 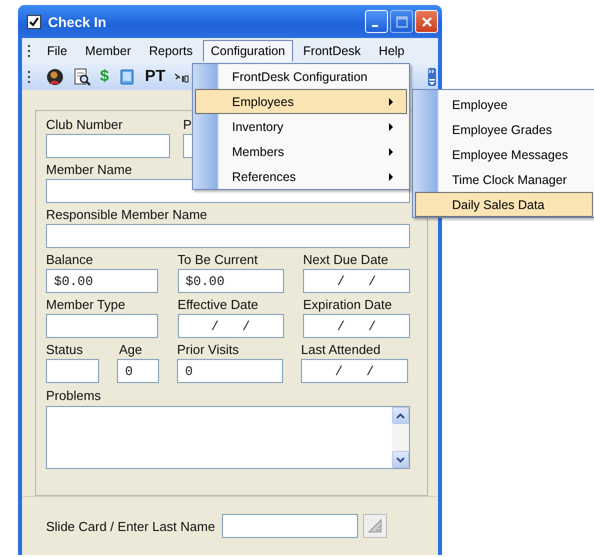 What do you see at coordinates (155, 77) in the screenshot?
I see `toolbar-button: PT` at bounding box center [155, 77].